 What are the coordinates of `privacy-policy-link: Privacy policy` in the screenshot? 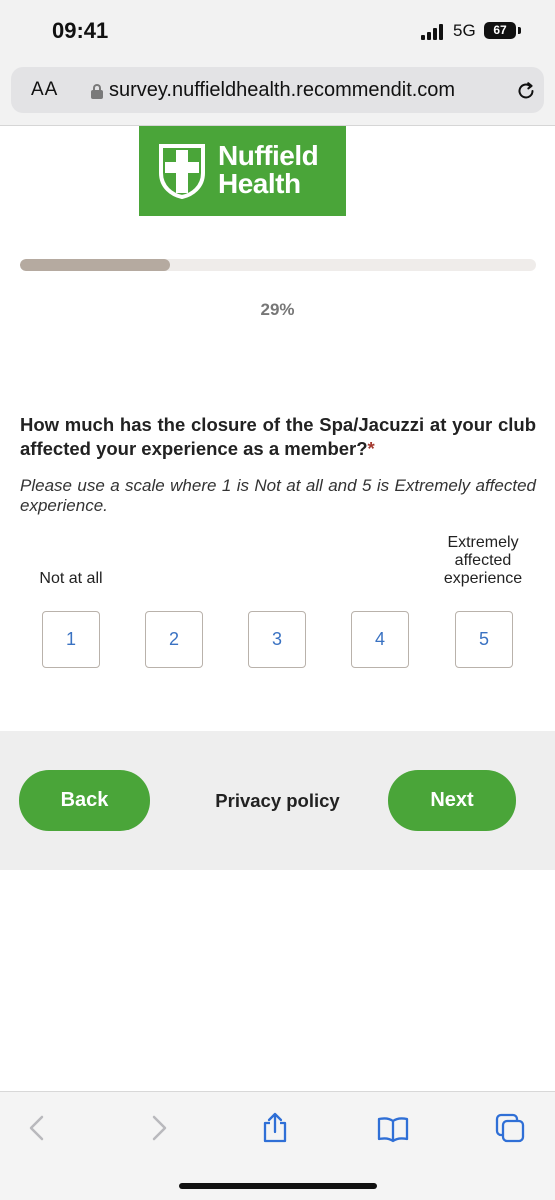 It's located at (277, 801).